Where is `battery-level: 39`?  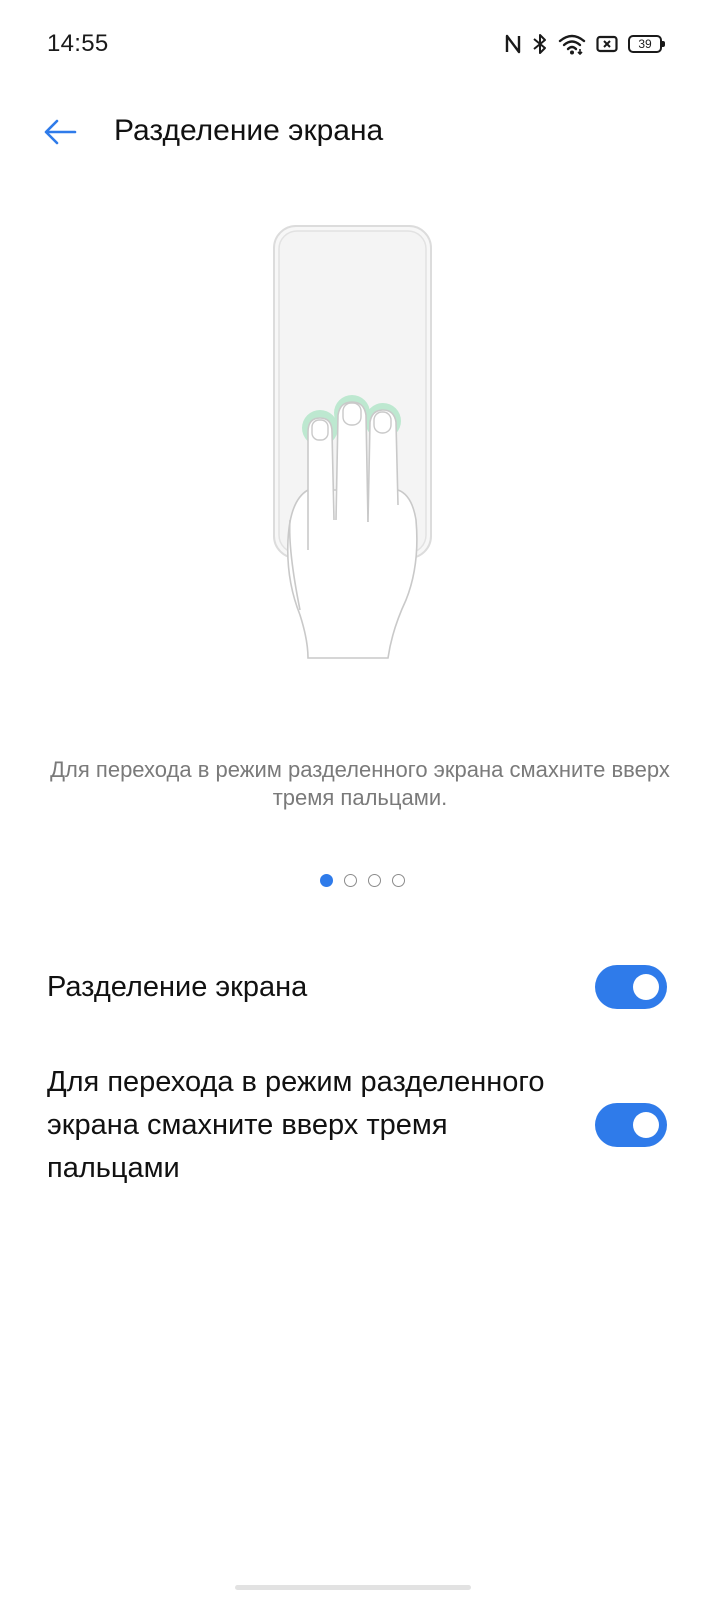
battery-level: 39 is located at coordinates (645, 44).